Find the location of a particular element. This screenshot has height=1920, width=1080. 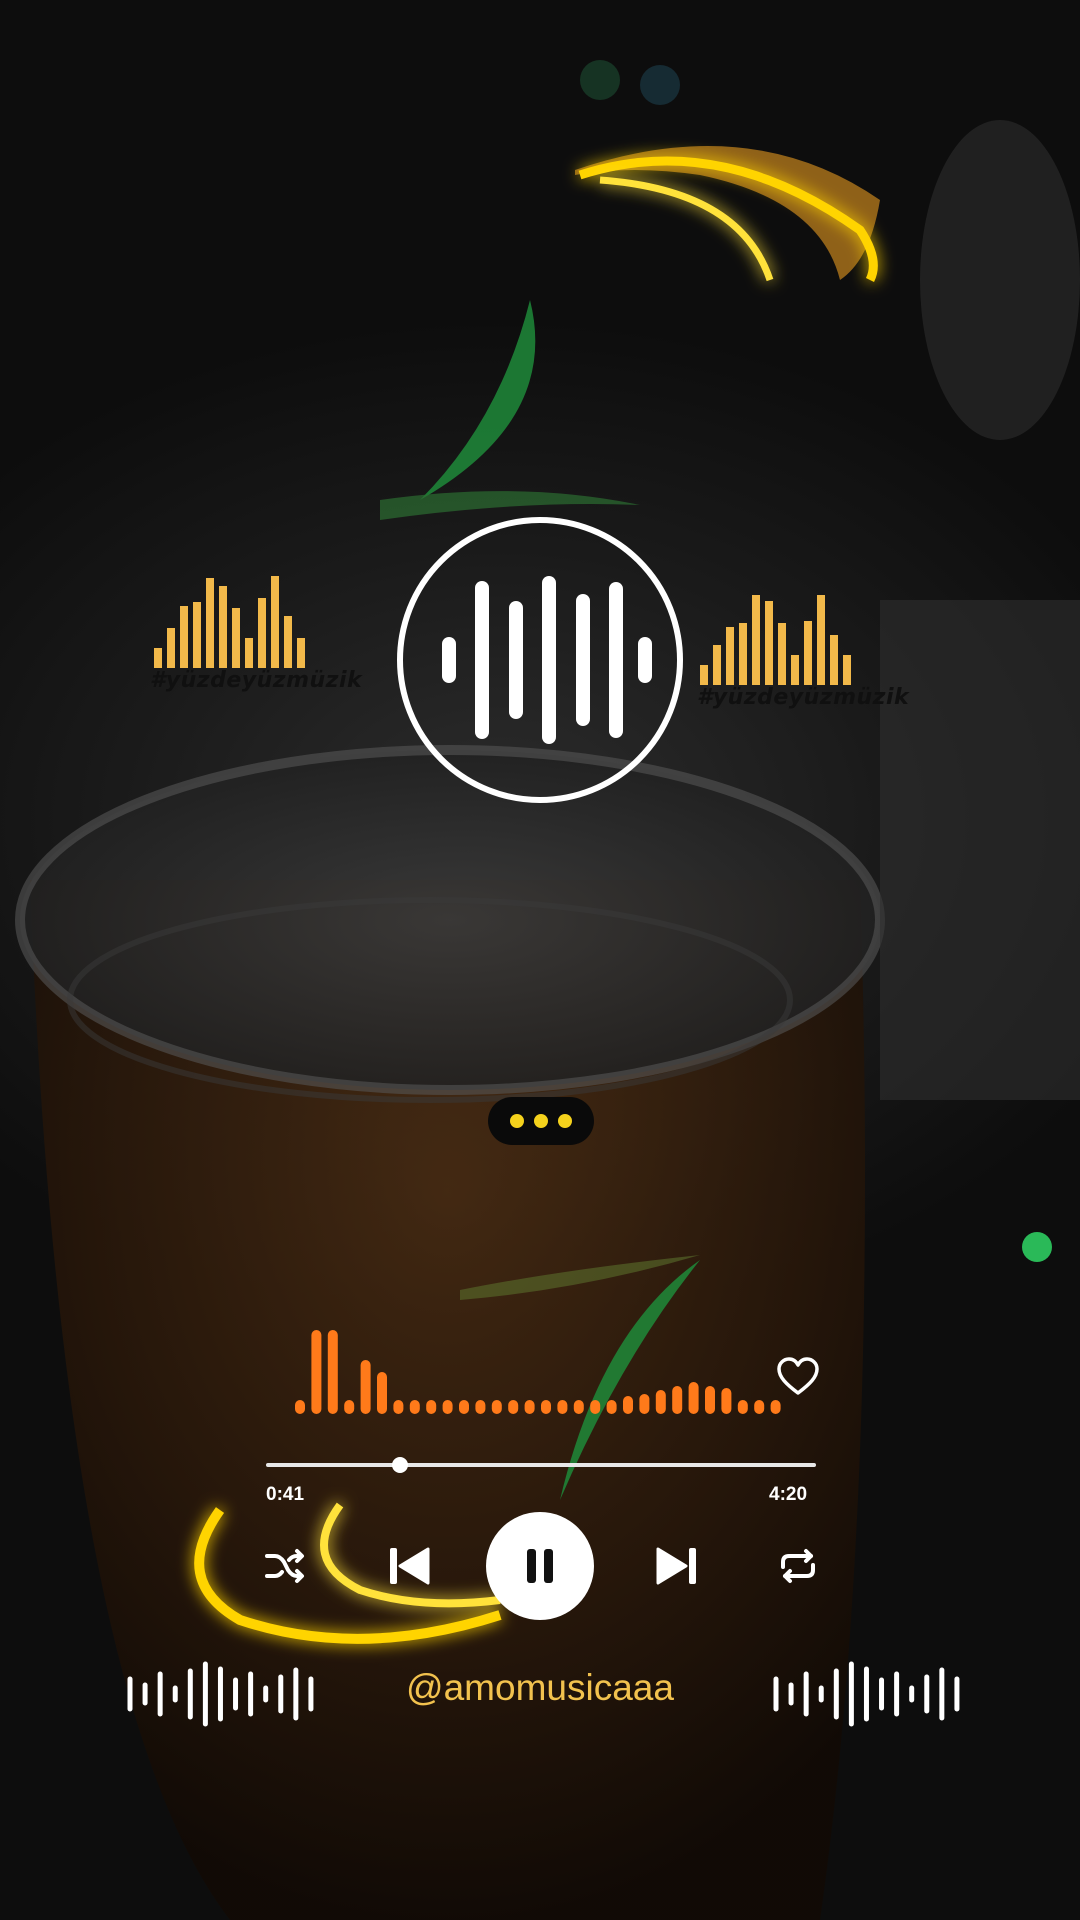

mini-waveform-left is located at coordinates (220, 1694).